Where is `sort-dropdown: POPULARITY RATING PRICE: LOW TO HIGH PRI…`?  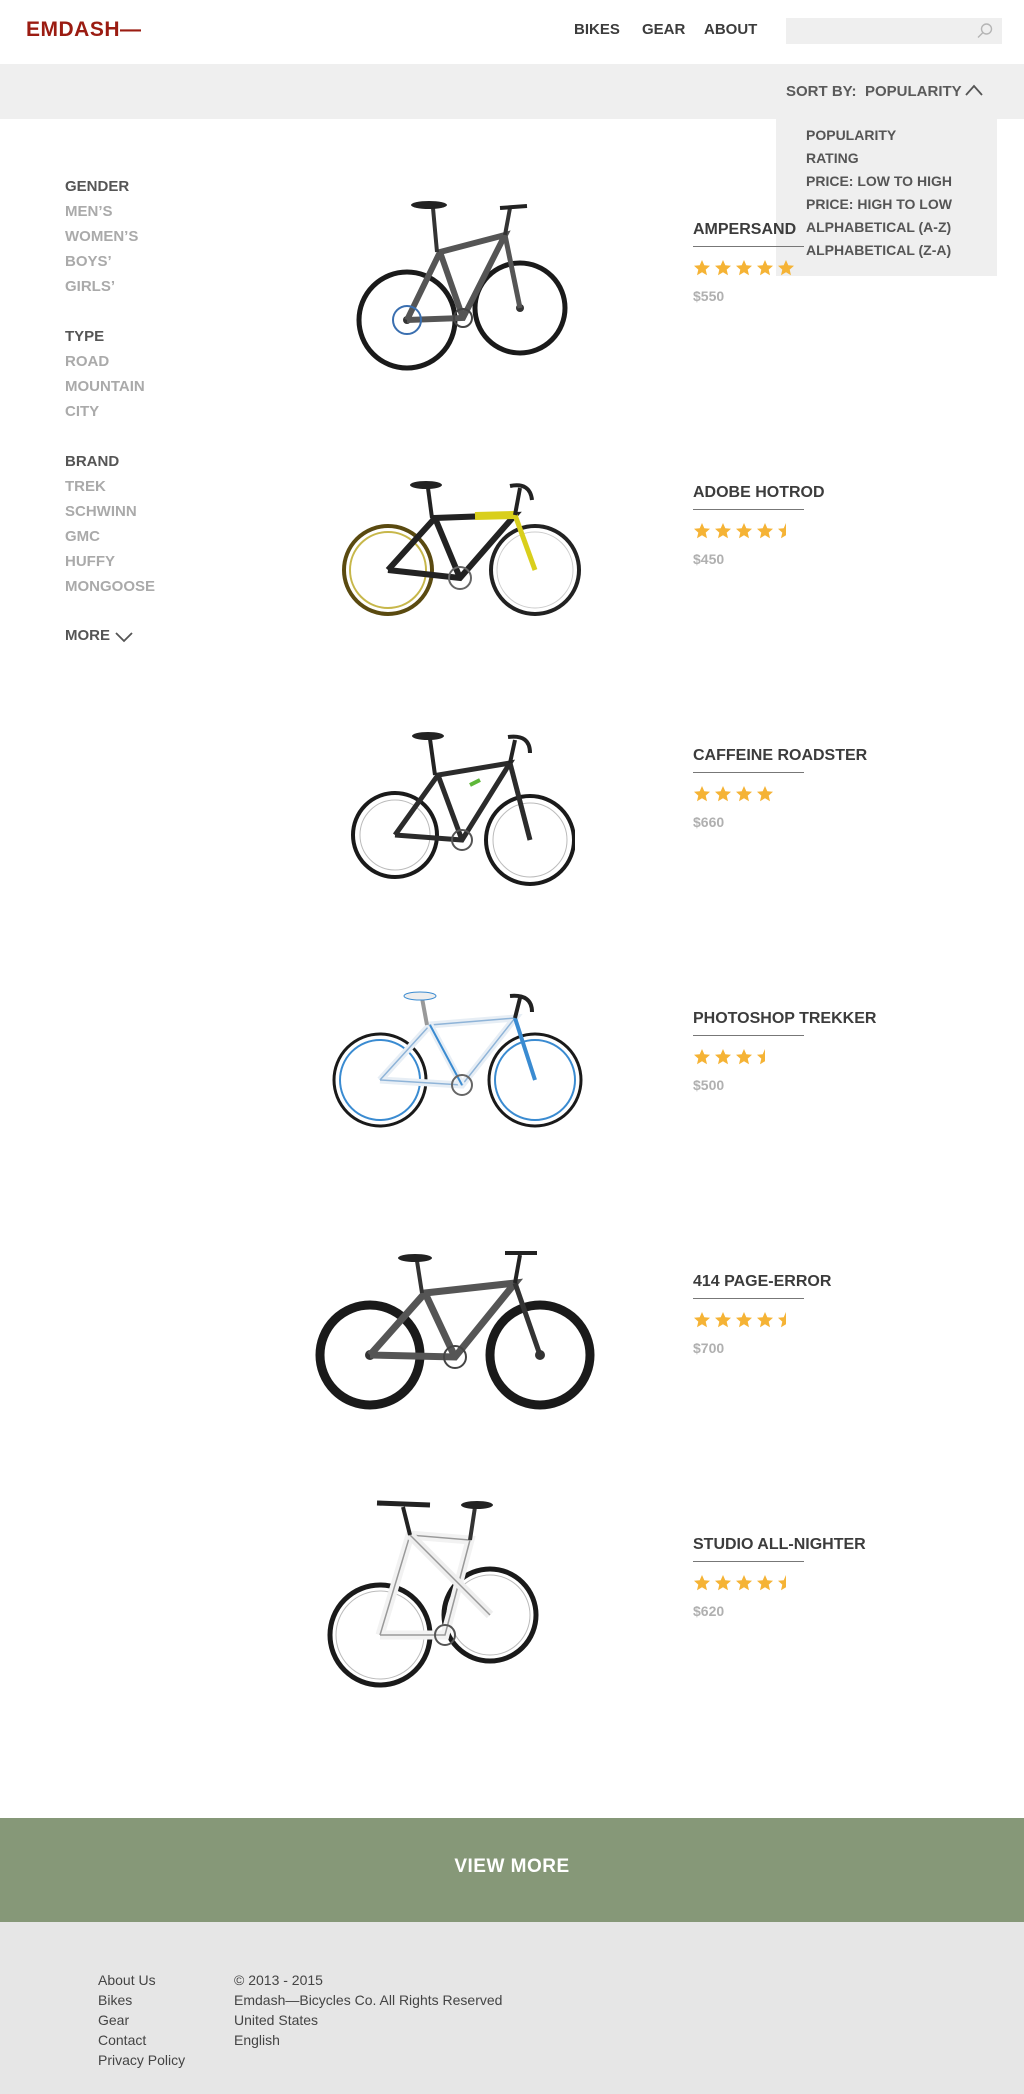
sort-dropdown: POPULARITY RATING PRICE: LOW TO HIGH PRI… is located at coordinates (886, 197).